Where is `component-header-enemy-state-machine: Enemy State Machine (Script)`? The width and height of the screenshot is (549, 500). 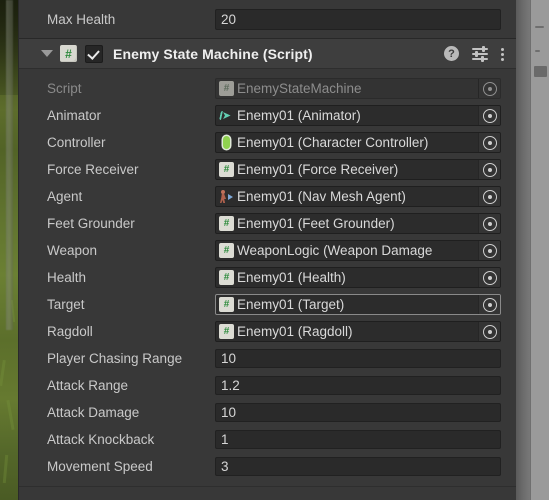
component-header-enemy-state-machine: Enemy State Machine (Script) is located at coordinates (268, 54).